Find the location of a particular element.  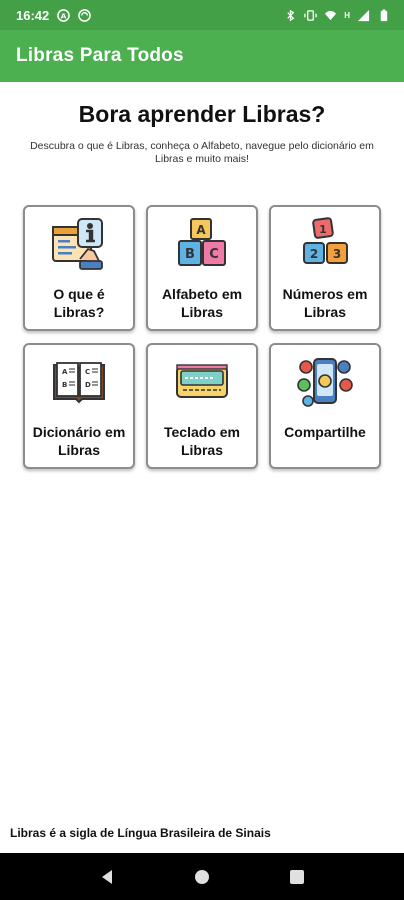

abc-blocks-icon: A B C is located at coordinates (202, 242).